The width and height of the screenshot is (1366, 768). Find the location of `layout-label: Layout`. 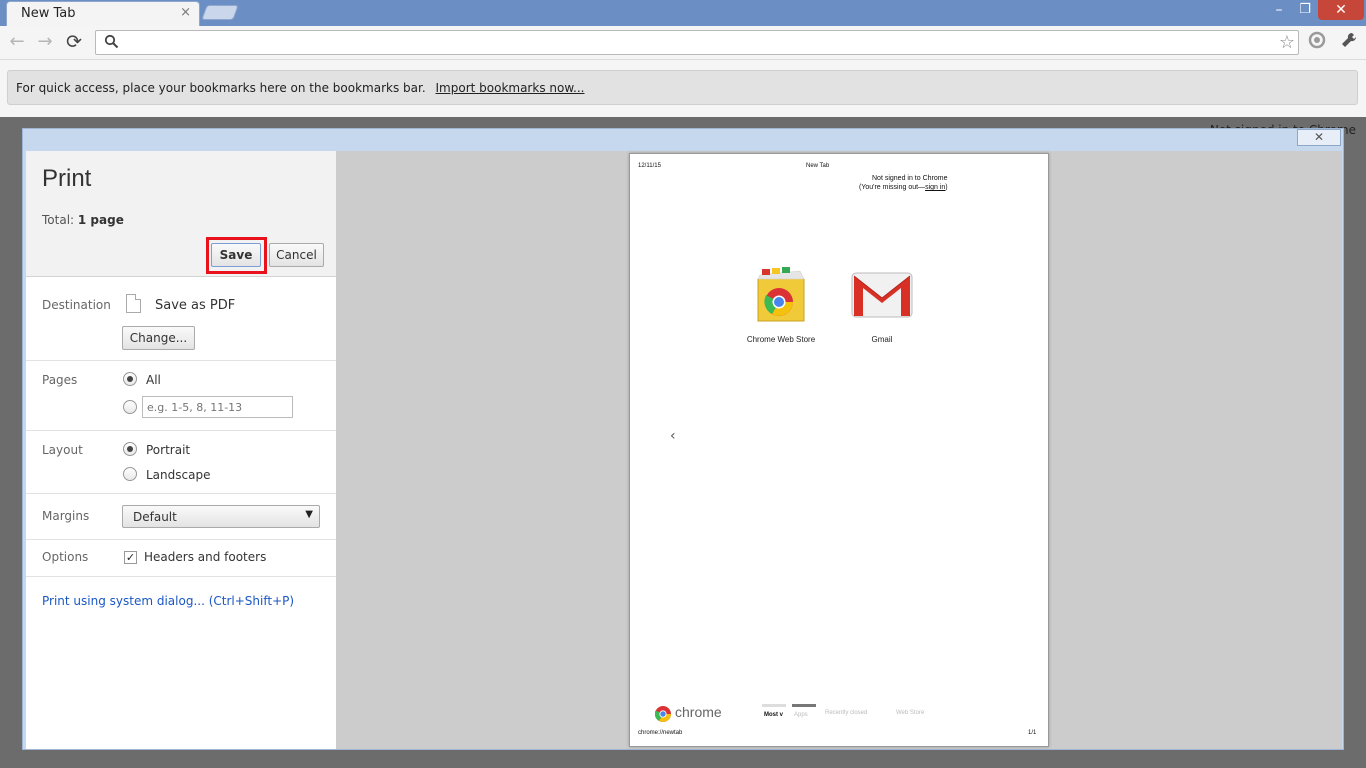

layout-label: Layout is located at coordinates (62, 450).